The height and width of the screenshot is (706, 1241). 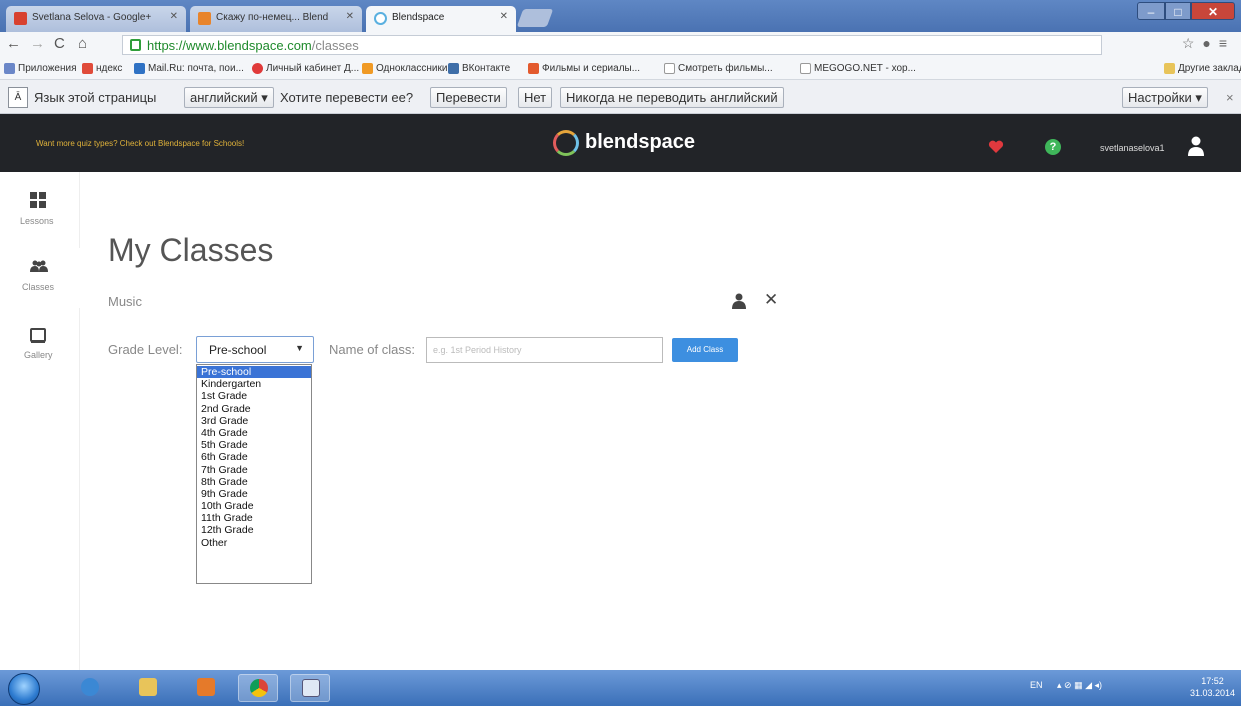 What do you see at coordinates (372, 349) in the screenshot?
I see `class-name-label: Name of class:` at bounding box center [372, 349].